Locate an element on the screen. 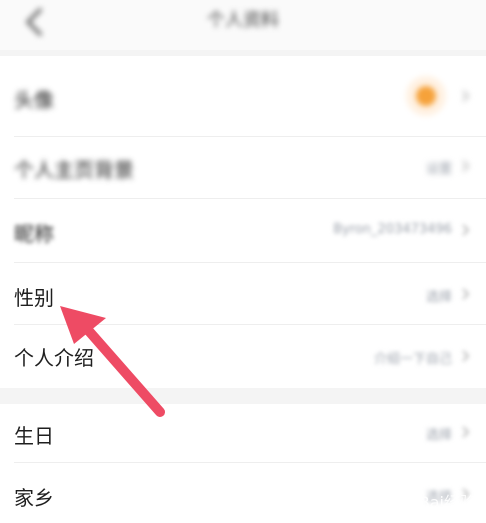 This screenshot has height=523, width=486. watermark: Bai经验 is located at coordinates (447, 502).